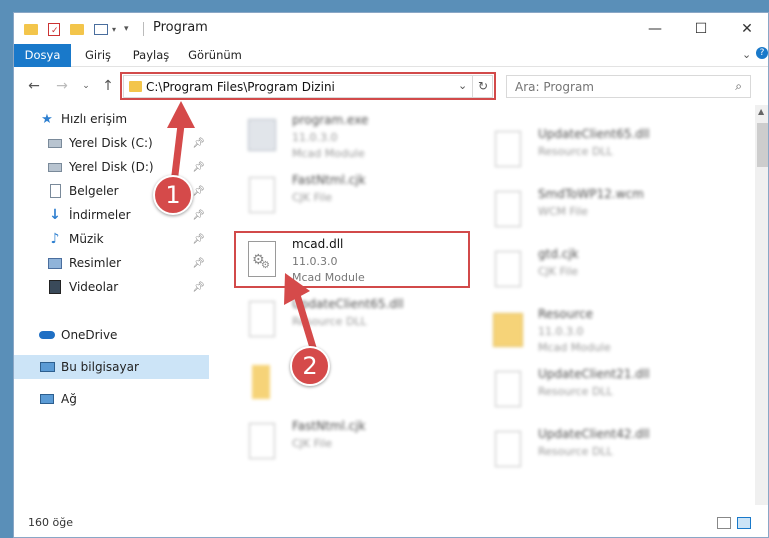 Image resolution: width=769 pixels, height=538 pixels. What do you see at coordinates (242, 227) in the screenshot?
I see `annotation-arrows` at bounding box center [242, 227].